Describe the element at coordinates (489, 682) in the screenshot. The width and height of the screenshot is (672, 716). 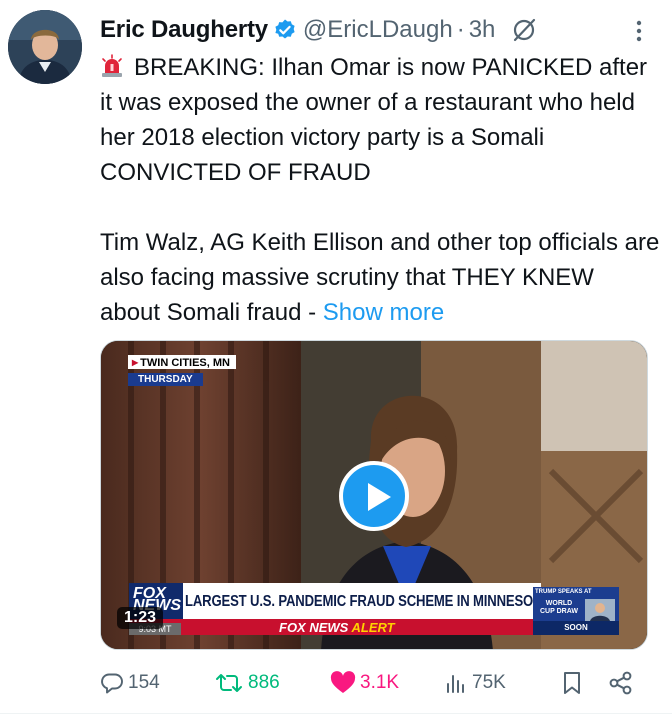
I see `view-count: 75K` at that location.